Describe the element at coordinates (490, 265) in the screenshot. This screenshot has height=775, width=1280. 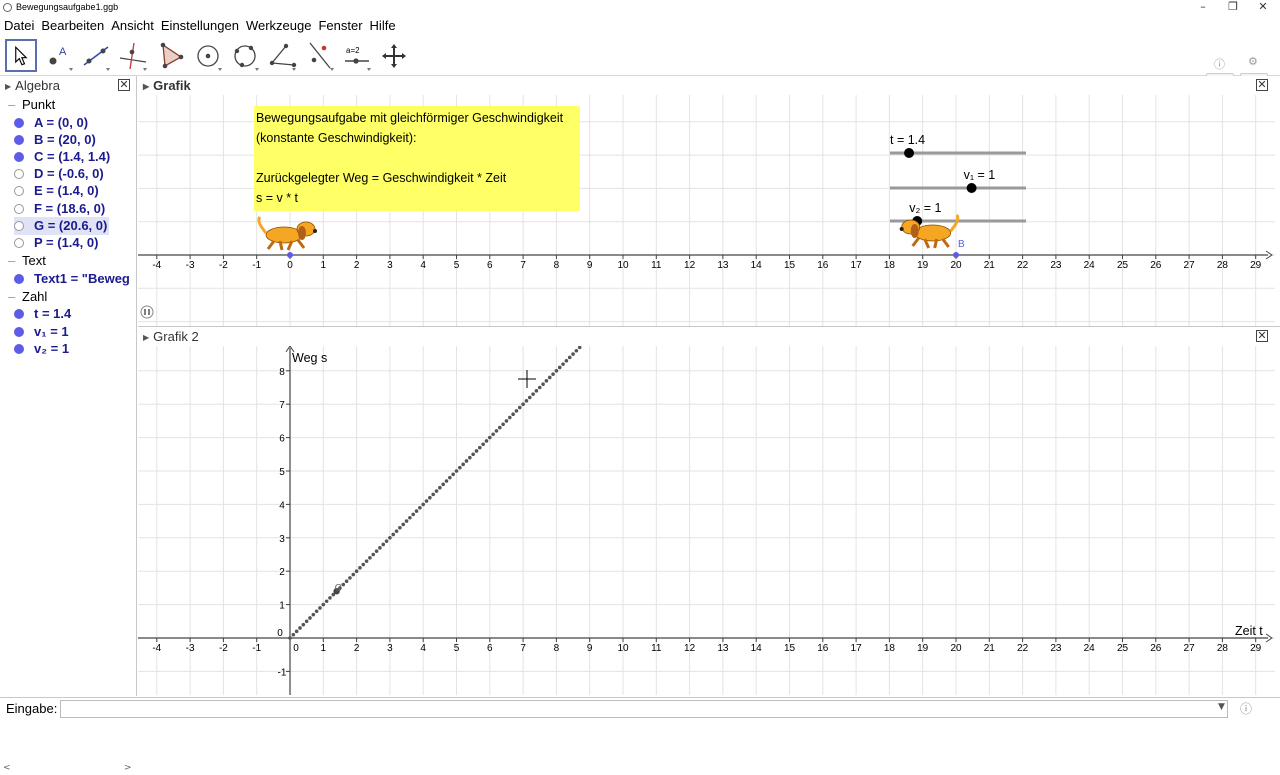
I see `x-tick-label: 6` at that location.